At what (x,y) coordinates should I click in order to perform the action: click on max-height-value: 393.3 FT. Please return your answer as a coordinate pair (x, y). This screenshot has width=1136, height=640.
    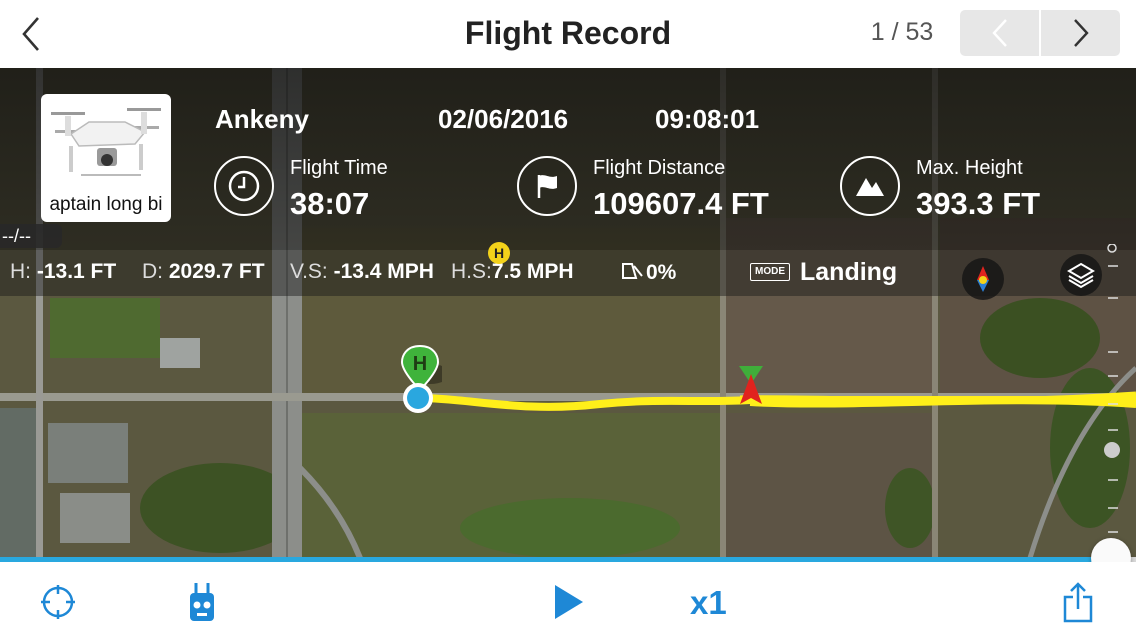
    Looking at the image, I should click on (978, 203).